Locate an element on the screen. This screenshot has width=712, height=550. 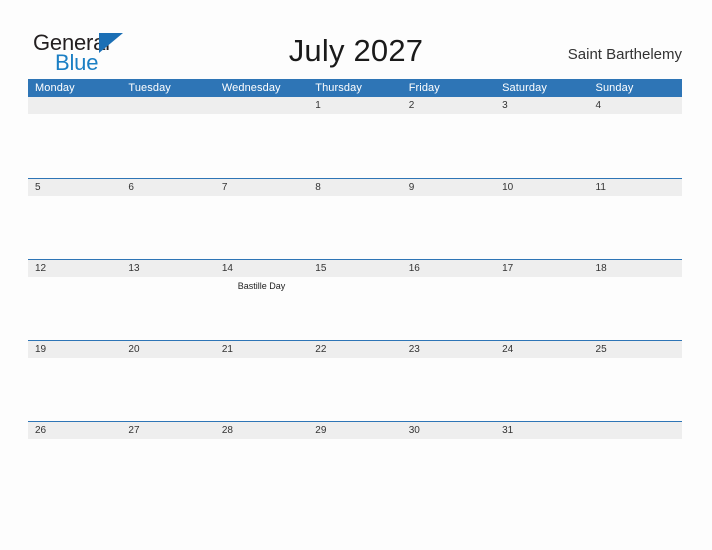
calendar-day-cell: 29 is located at coordinates (355, 431).